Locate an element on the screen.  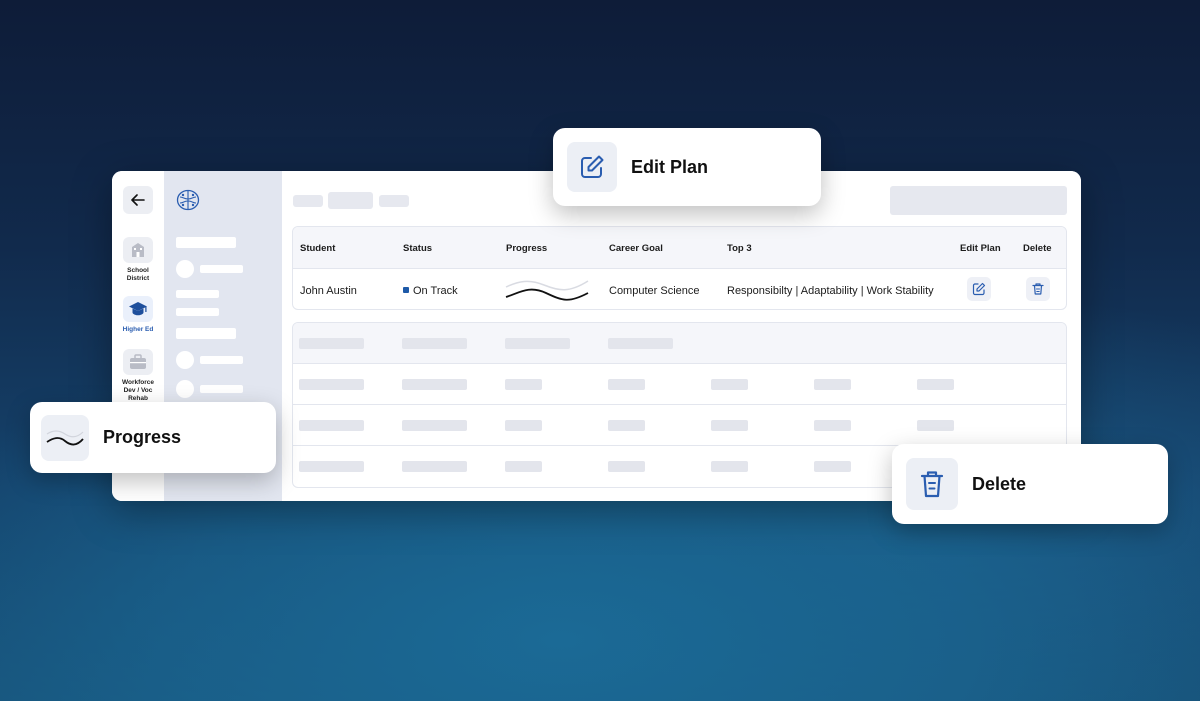
column-header-edit-plan: Edit Plan is located at coordinates (980, 248).